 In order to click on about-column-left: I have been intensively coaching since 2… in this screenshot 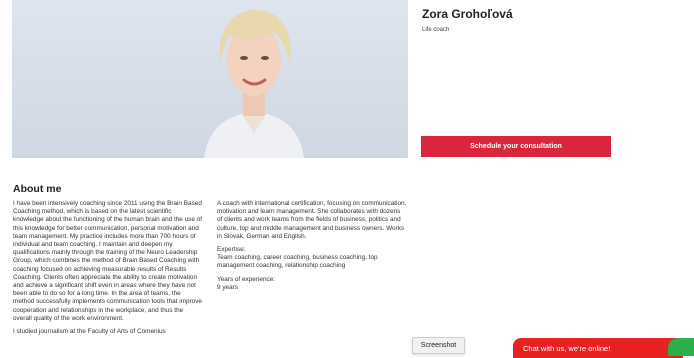, I will do `click(108, 270)`.